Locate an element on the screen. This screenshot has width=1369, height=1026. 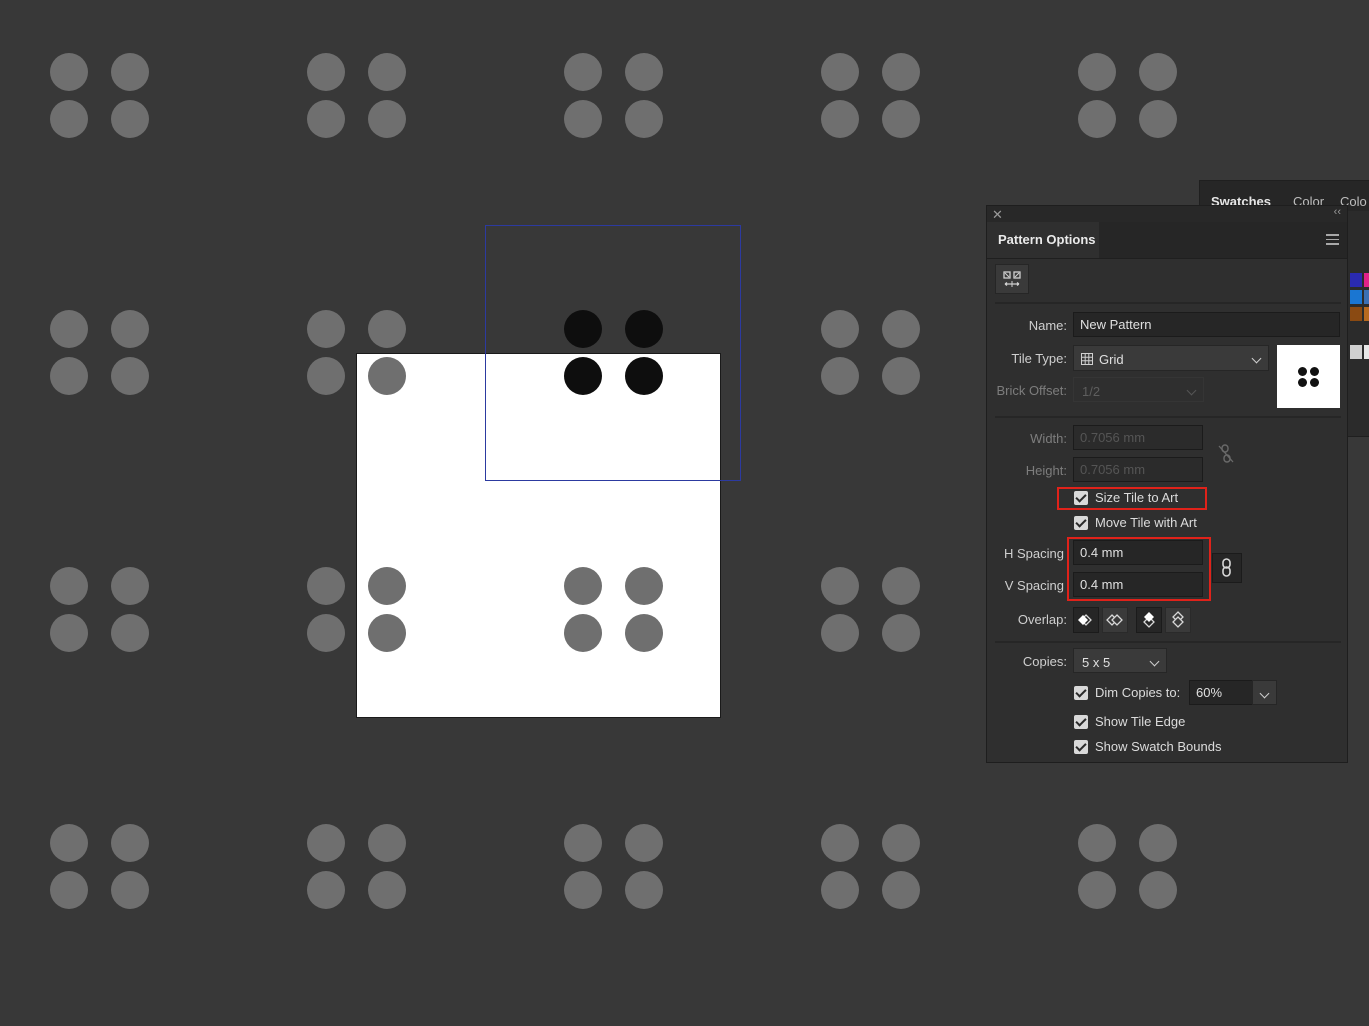
move-tile-with-art-checkbox: Move Tile with Art is located at coordinates (1144, 524).